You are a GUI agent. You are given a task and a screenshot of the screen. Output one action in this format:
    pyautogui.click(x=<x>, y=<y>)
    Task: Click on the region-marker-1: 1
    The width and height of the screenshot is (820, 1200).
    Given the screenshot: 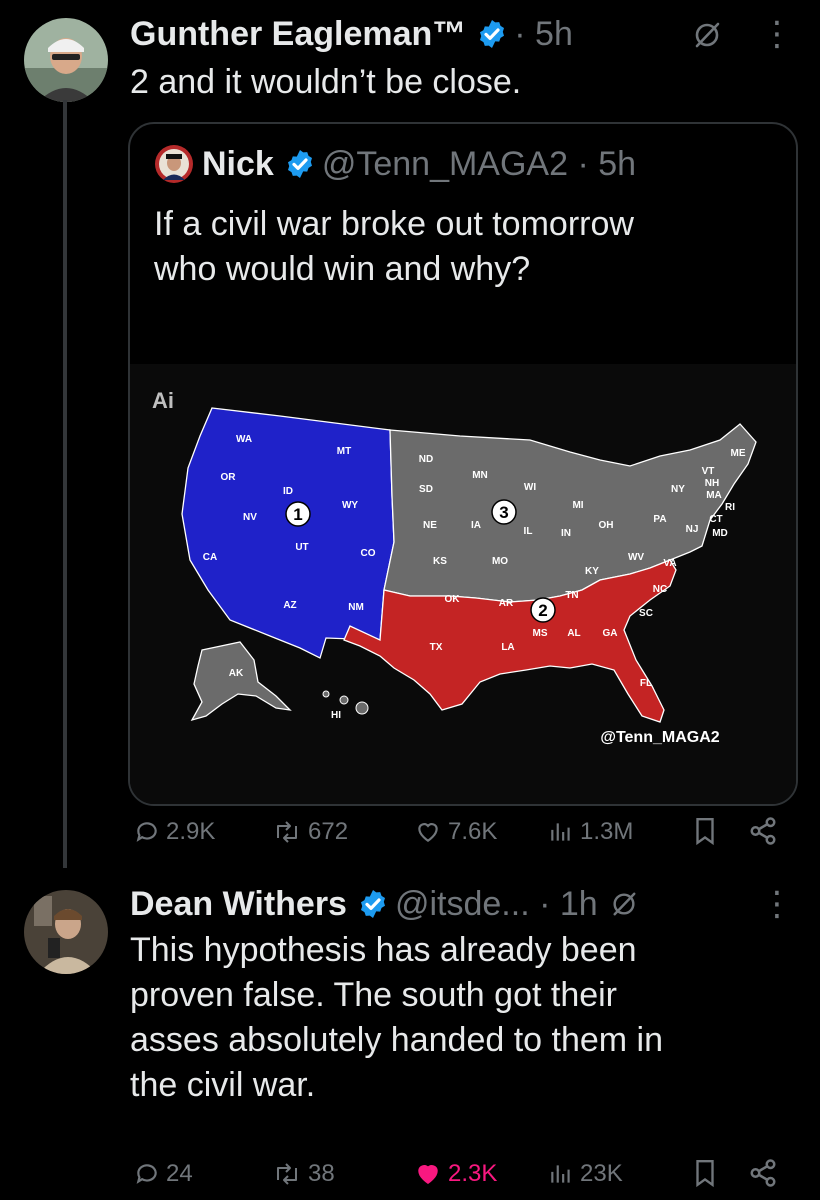 What is the action you would take?
    pyautogui.click(x=298, y=514)
    